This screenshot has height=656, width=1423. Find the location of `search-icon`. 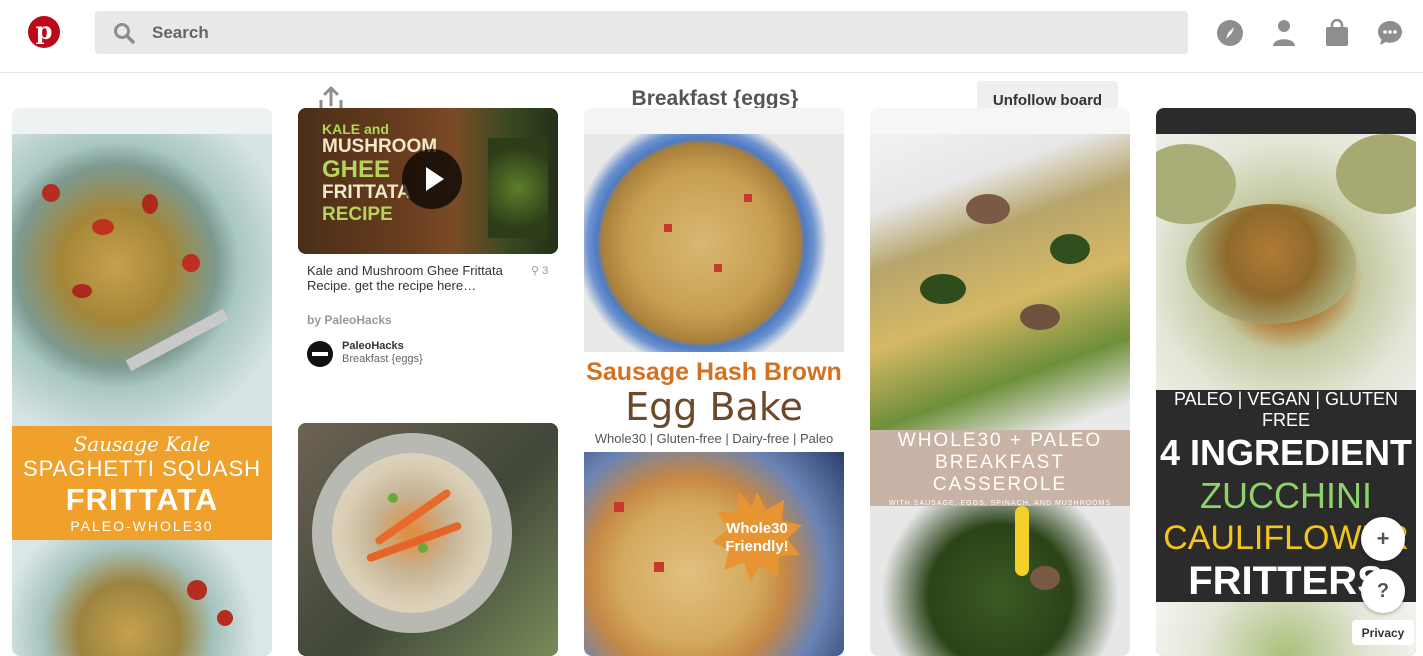

search-icon is located at coordinates (124, 33).